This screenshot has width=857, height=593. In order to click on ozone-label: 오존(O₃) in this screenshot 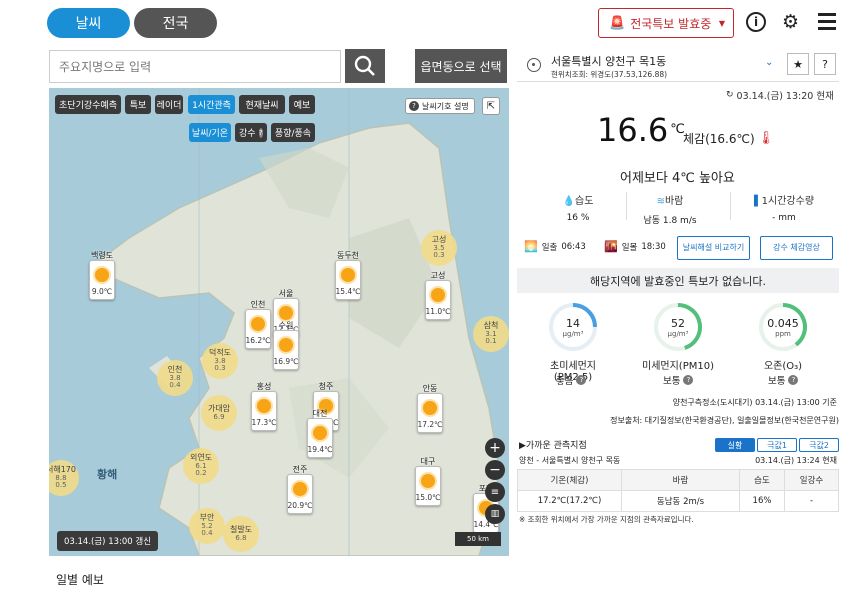, I will do `click(783, 366)`.